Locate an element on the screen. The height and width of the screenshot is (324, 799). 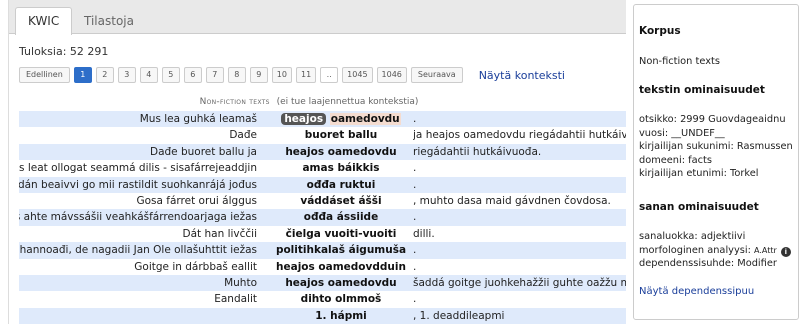
keyword: buoret ballu is located at coordinates (341, 135).